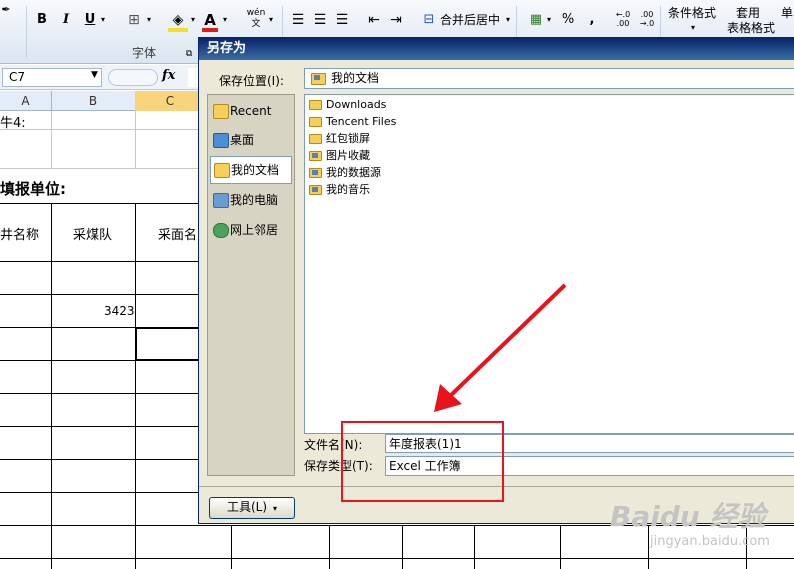 This screenshot has width=794, height=569. I want to click on format-painter-icon: ✒, so click(6, 10).